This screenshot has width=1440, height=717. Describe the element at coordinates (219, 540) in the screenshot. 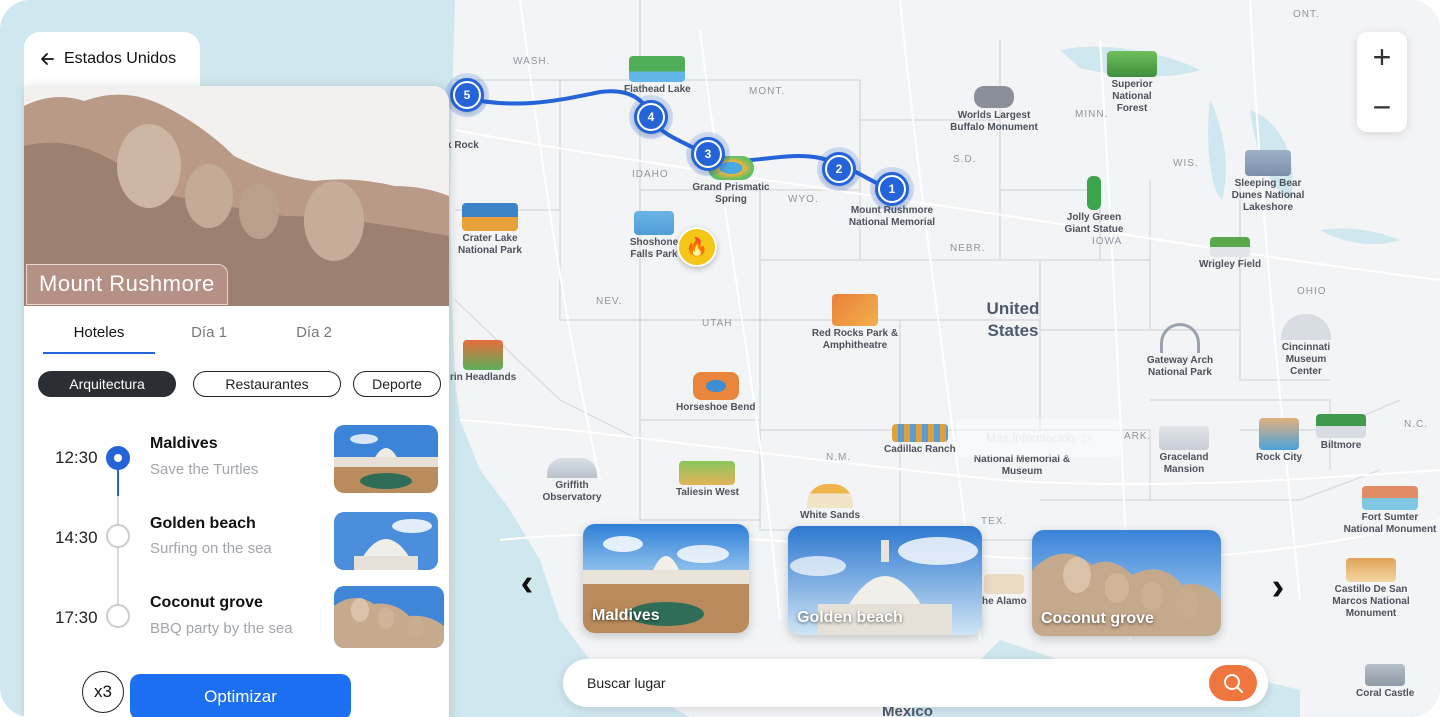

I see `timeline-item: 14:30 Golden beach Surfing on the sea` at that location.